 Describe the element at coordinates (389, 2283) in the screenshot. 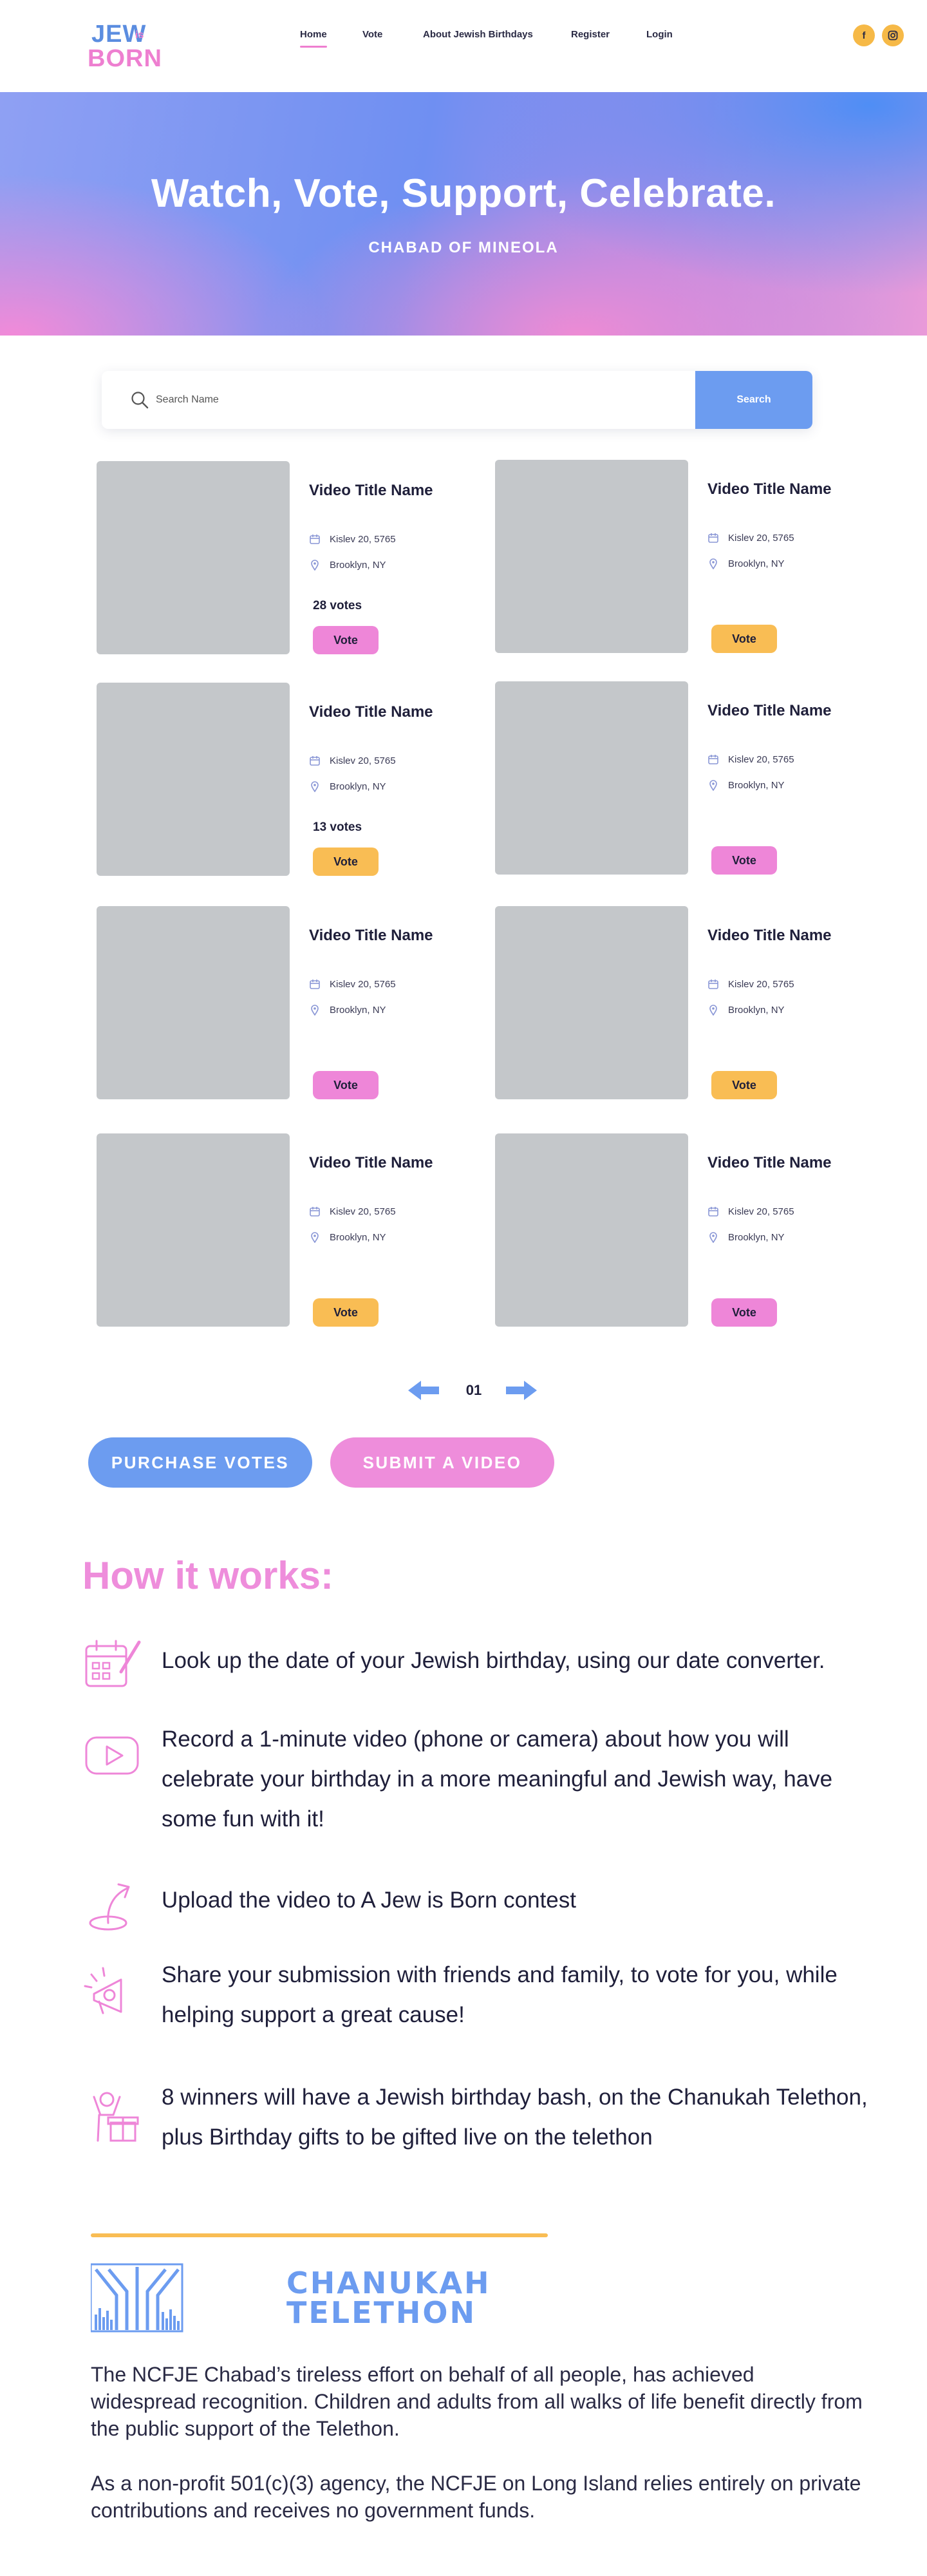

I see `telethon-logo-line1: CHANUKAH` at that location.